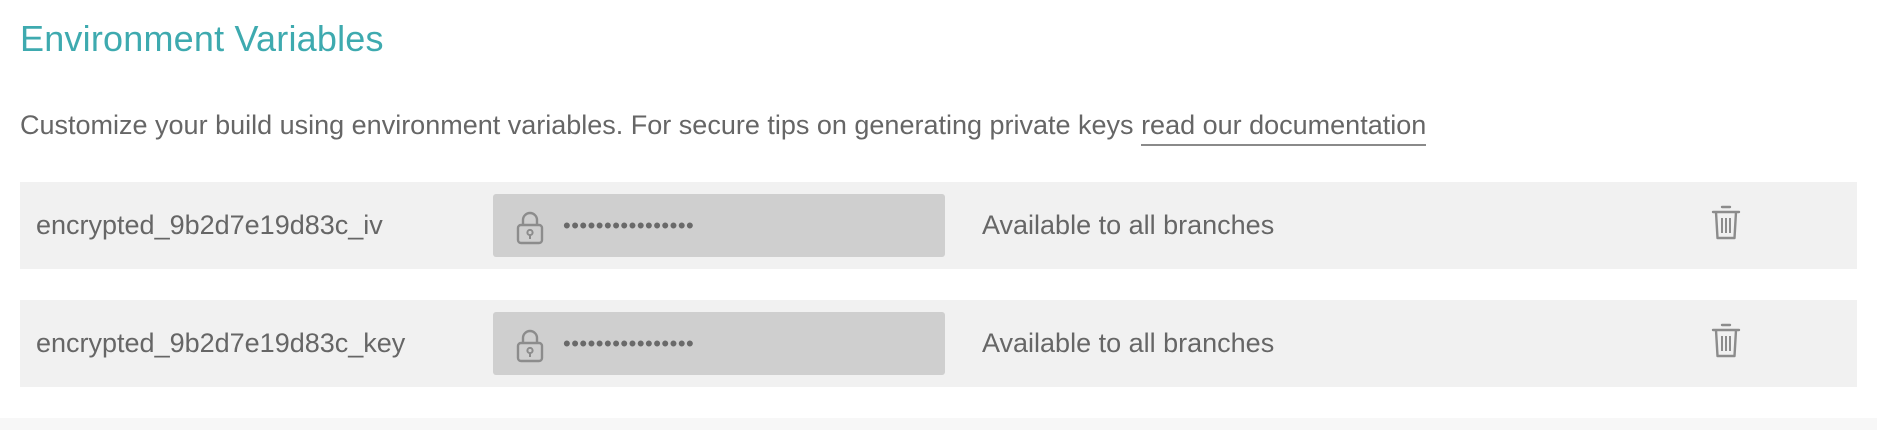 The width and height of the screenshot is (1877, 430). Describe the element at coordinates (221, 343) in the screenshot. I see `env-var-name: encrypted_9b2d7e19d83c_key` at that location.